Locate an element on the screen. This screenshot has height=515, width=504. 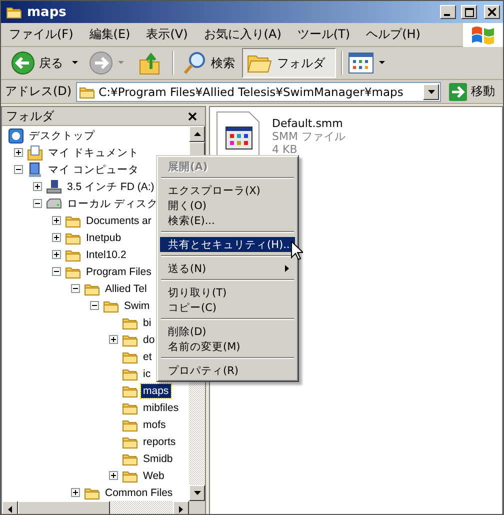
menu-item: 送る(N) is located at coordinates (227, 268).